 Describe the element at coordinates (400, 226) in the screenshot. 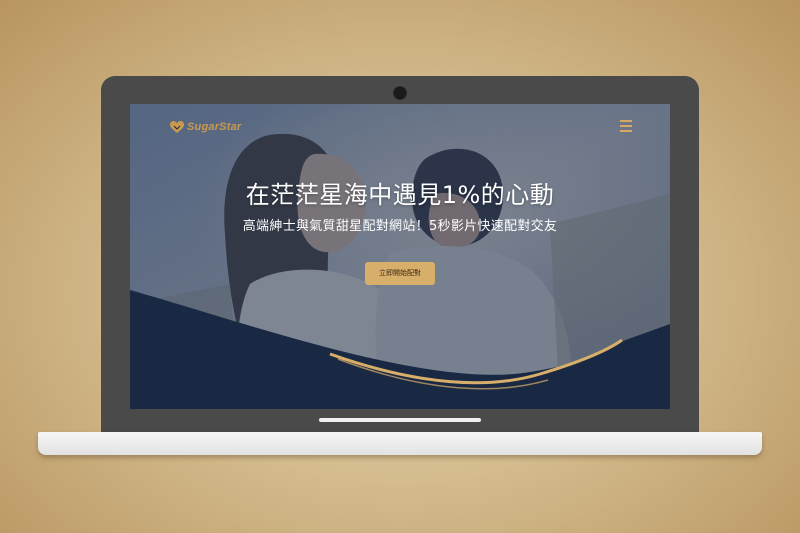

I see `hero-subheadline: 高端紳士與氣質甜星配對網站！5秒影片快速配對交友` at that location.